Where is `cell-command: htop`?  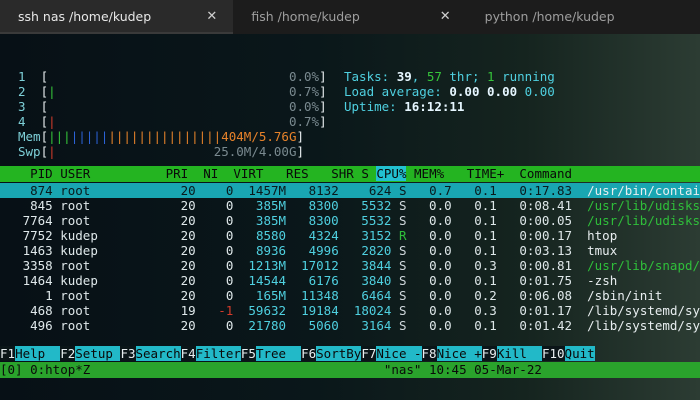 cell-command: htop is located at coordinates (602, 235).